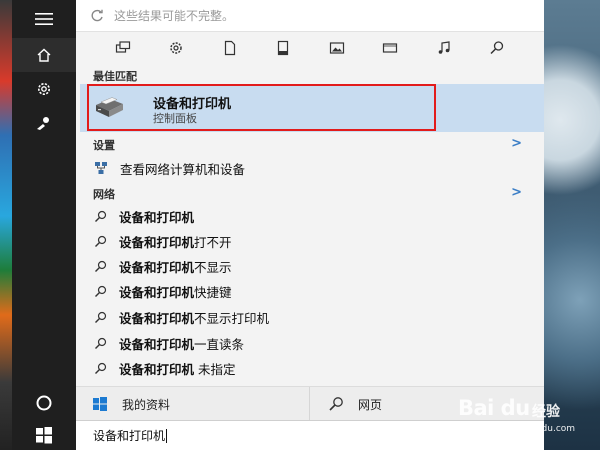 The width and height of the screenshot is (600, 450). I want to click on cortana-circle-icon, so click(44, 403).